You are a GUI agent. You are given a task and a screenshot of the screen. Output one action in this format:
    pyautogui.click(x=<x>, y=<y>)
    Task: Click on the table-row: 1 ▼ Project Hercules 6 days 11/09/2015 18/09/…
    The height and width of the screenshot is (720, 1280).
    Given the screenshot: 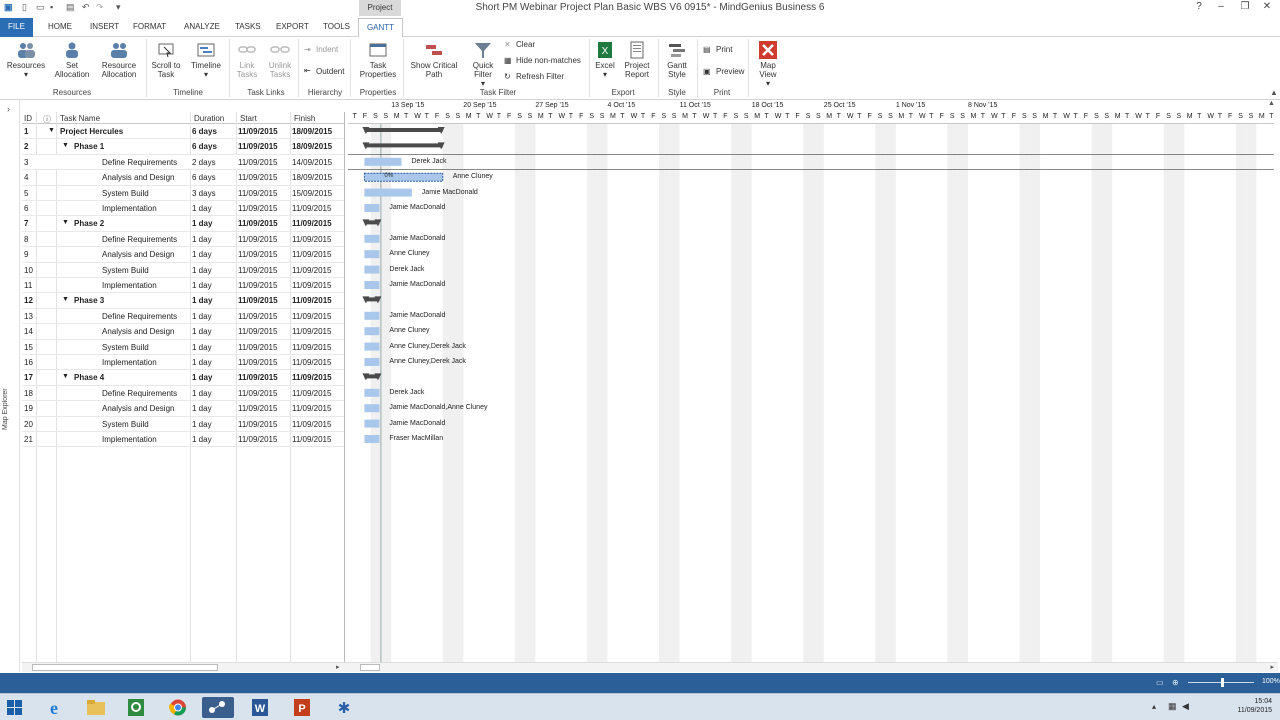 What is the action you would take?
    pyautogui.click(x=183, y=132)
    